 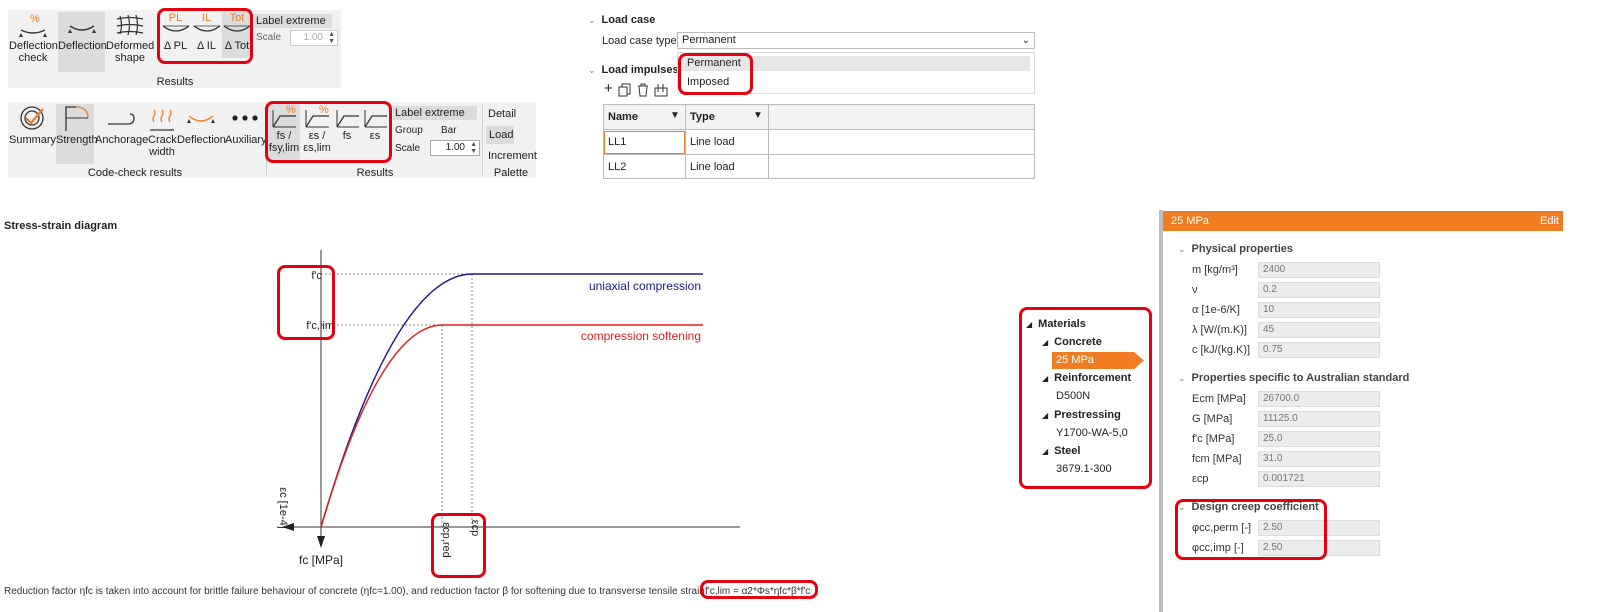 What do you see at coordinates (1092, 433) in the screenshot?
I see `tree-item-prestressing: Y1700-WA-5,0` at bounding box center [1092, 433].